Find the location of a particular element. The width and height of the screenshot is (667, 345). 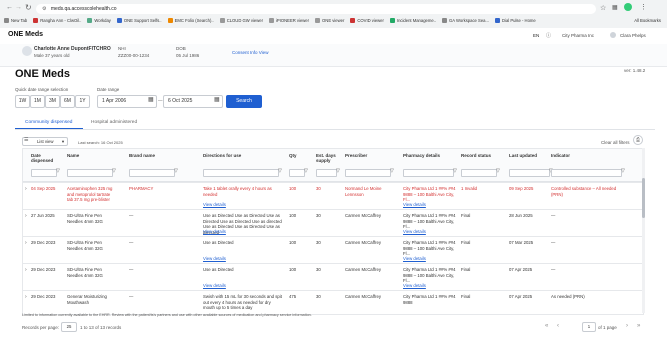

nhi-value: ZZZ00-00-1234 is located at coordinates (134, 55).